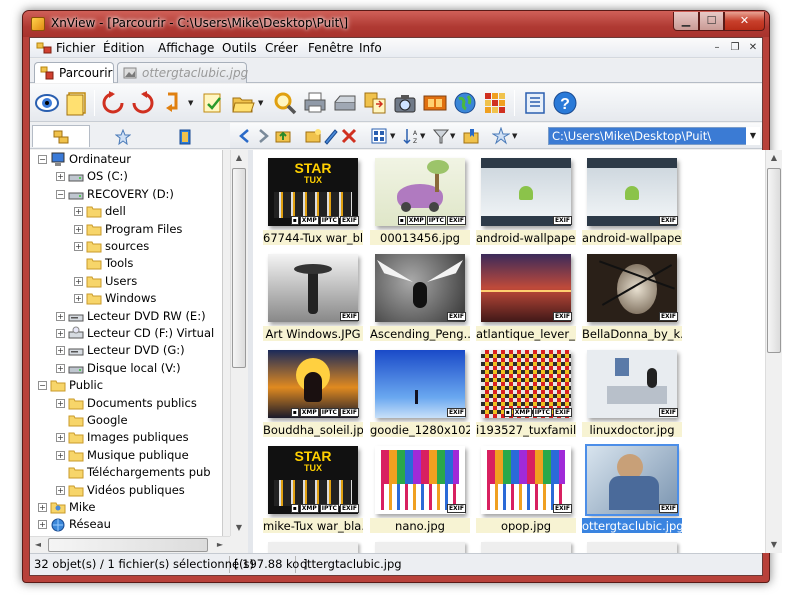 This screenshot has width=793, height=600. What do you see at coordinates (379, 136) in the screenshot?
I see `view-mode-icon` at bounding box center [379, 136].